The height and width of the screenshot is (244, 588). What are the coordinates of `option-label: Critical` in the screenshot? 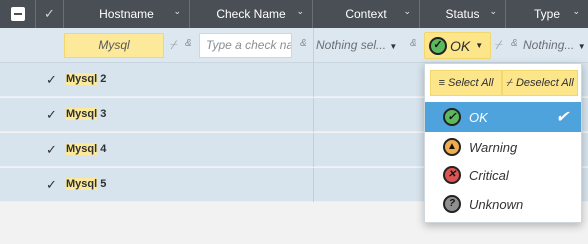 It's located at (489, 175).